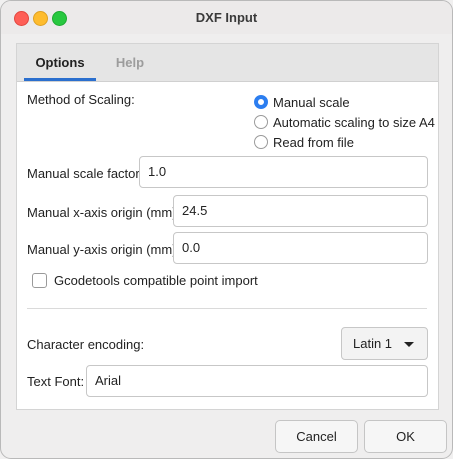 This screenshot has width=453, height=459. What do you see at coordinates (300, 248) in the screenshot?
I see `y-origin-input: 0.0` at bounding box center [300, 248].